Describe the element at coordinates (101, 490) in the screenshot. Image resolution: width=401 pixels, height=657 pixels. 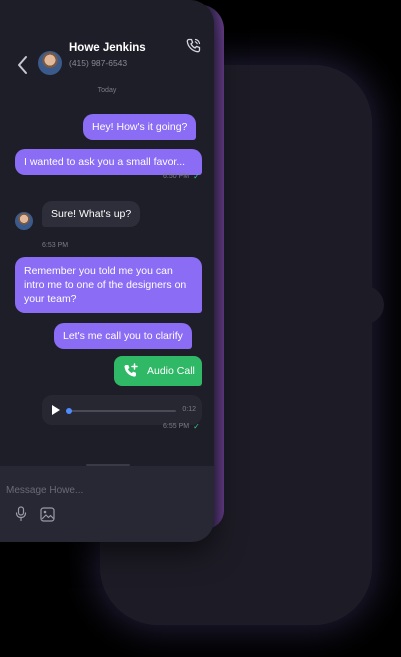
I see `message-input` at that location.